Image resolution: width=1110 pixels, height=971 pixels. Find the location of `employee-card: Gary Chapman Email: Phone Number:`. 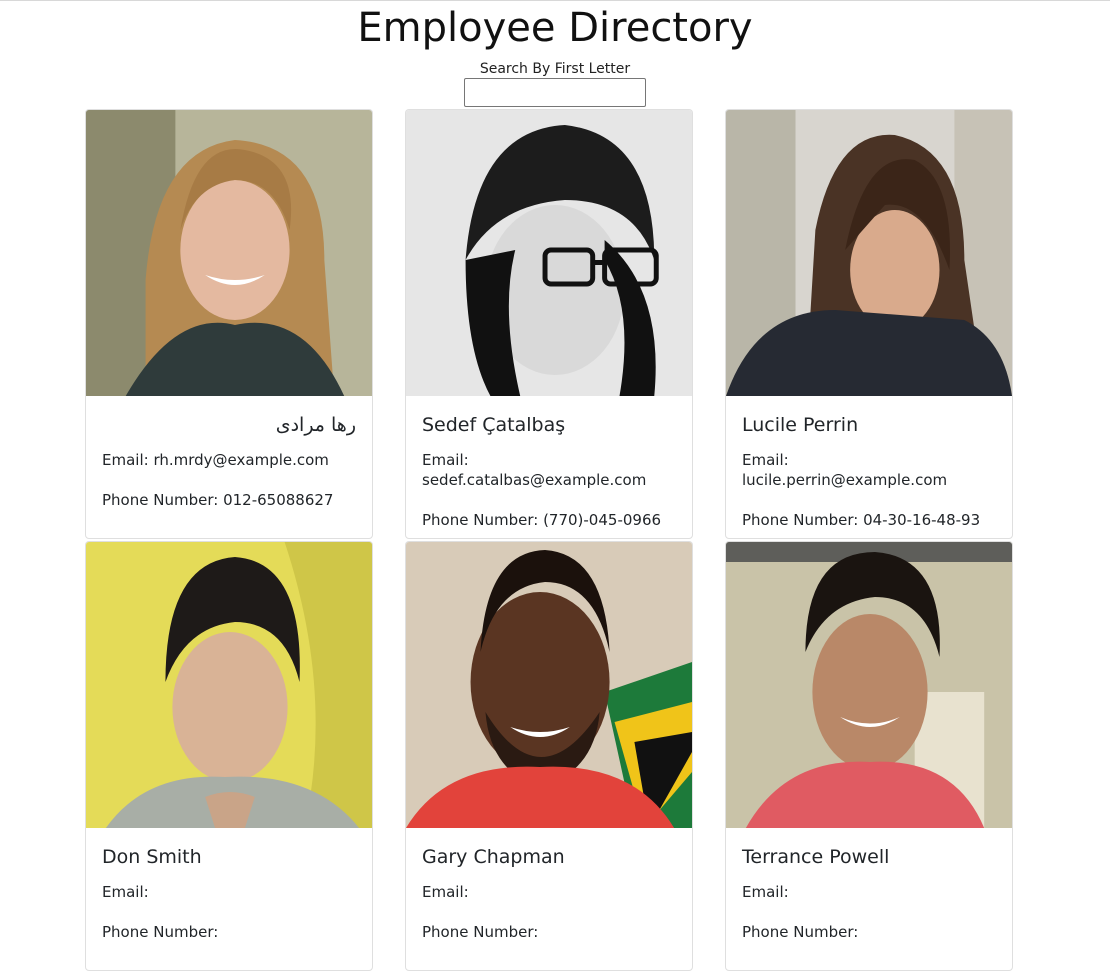

employee-card: Gary Chapman Email: Phone Number: is located at coordinates (549, 756).